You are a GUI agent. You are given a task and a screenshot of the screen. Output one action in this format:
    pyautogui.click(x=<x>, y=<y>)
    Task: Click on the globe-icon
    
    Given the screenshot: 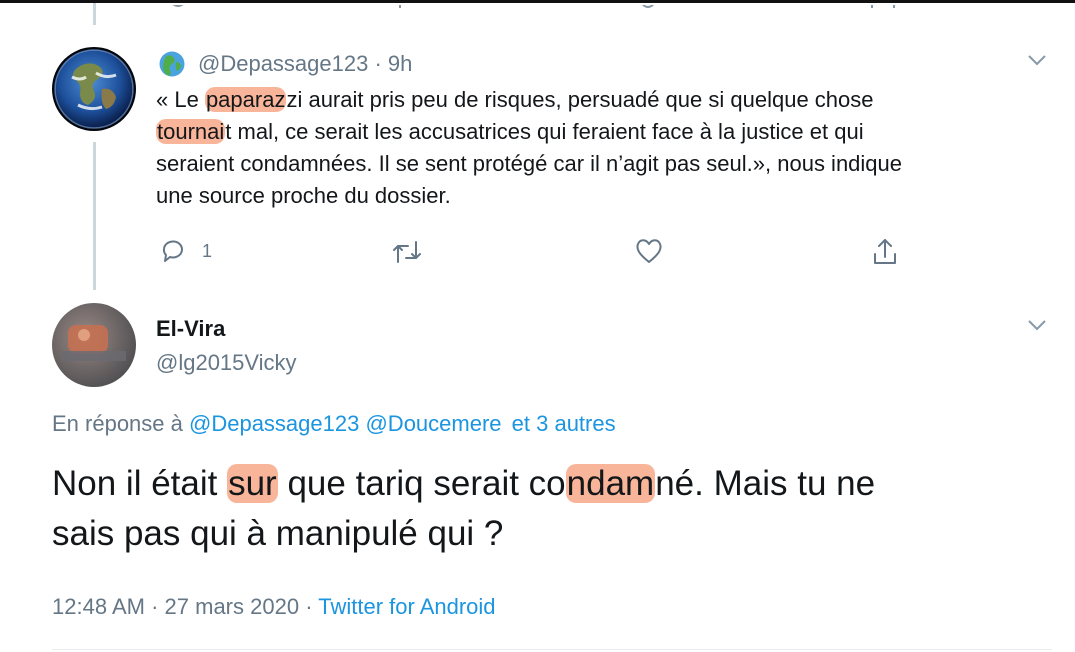 What is the action you would take?
    pyautogui.click(x=172, y=64)
    